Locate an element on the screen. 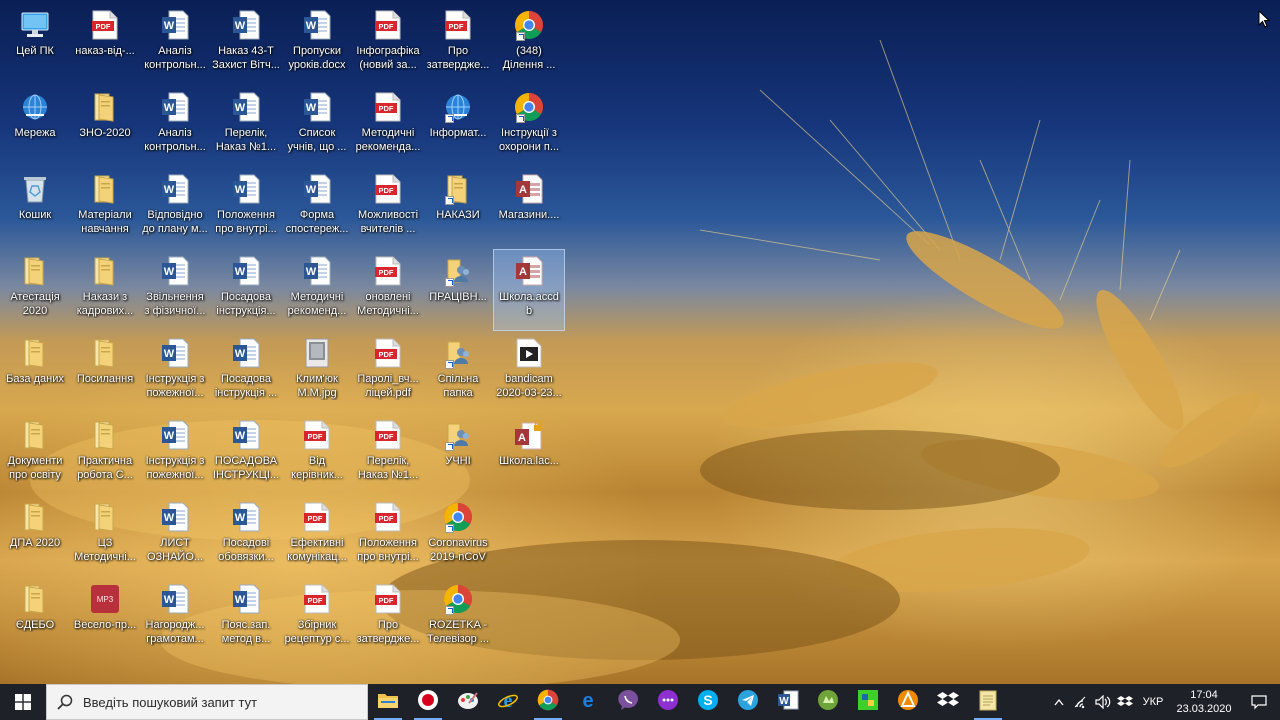 This screenshot has width=1280, height=720. desktop-icon: База даних is located at coordinates (35, 372).